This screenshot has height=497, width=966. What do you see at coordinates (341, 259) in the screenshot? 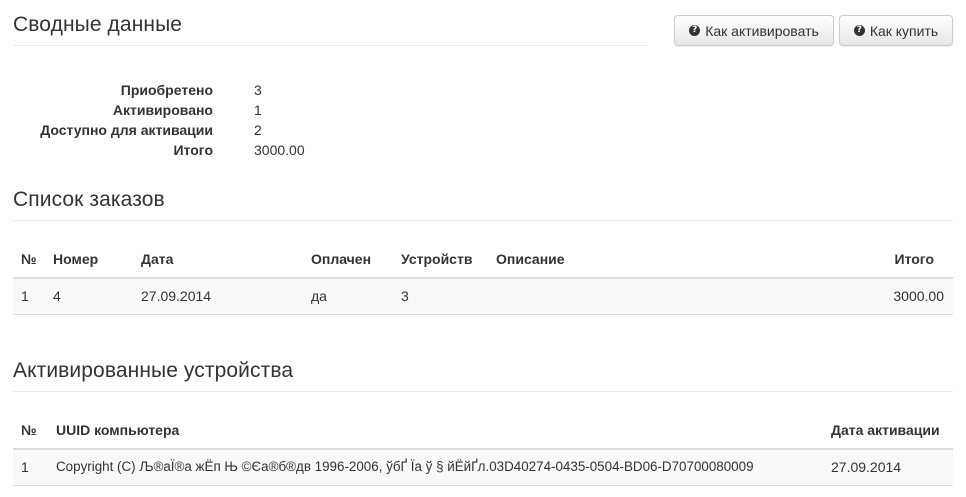
I see `col-paid: Оплачен` at bounding box center [341, 259].